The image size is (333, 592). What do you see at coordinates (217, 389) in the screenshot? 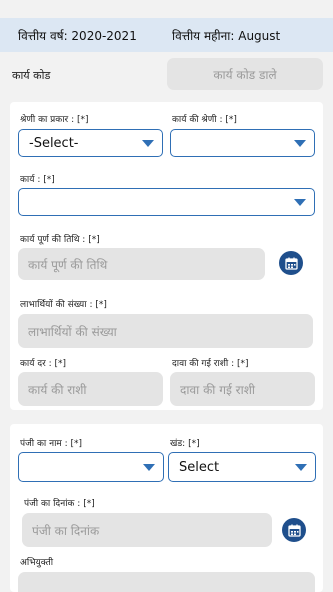
I see `claimed-amount-placeholder: दावा की गई राशी` at bounding box center [217, 389].